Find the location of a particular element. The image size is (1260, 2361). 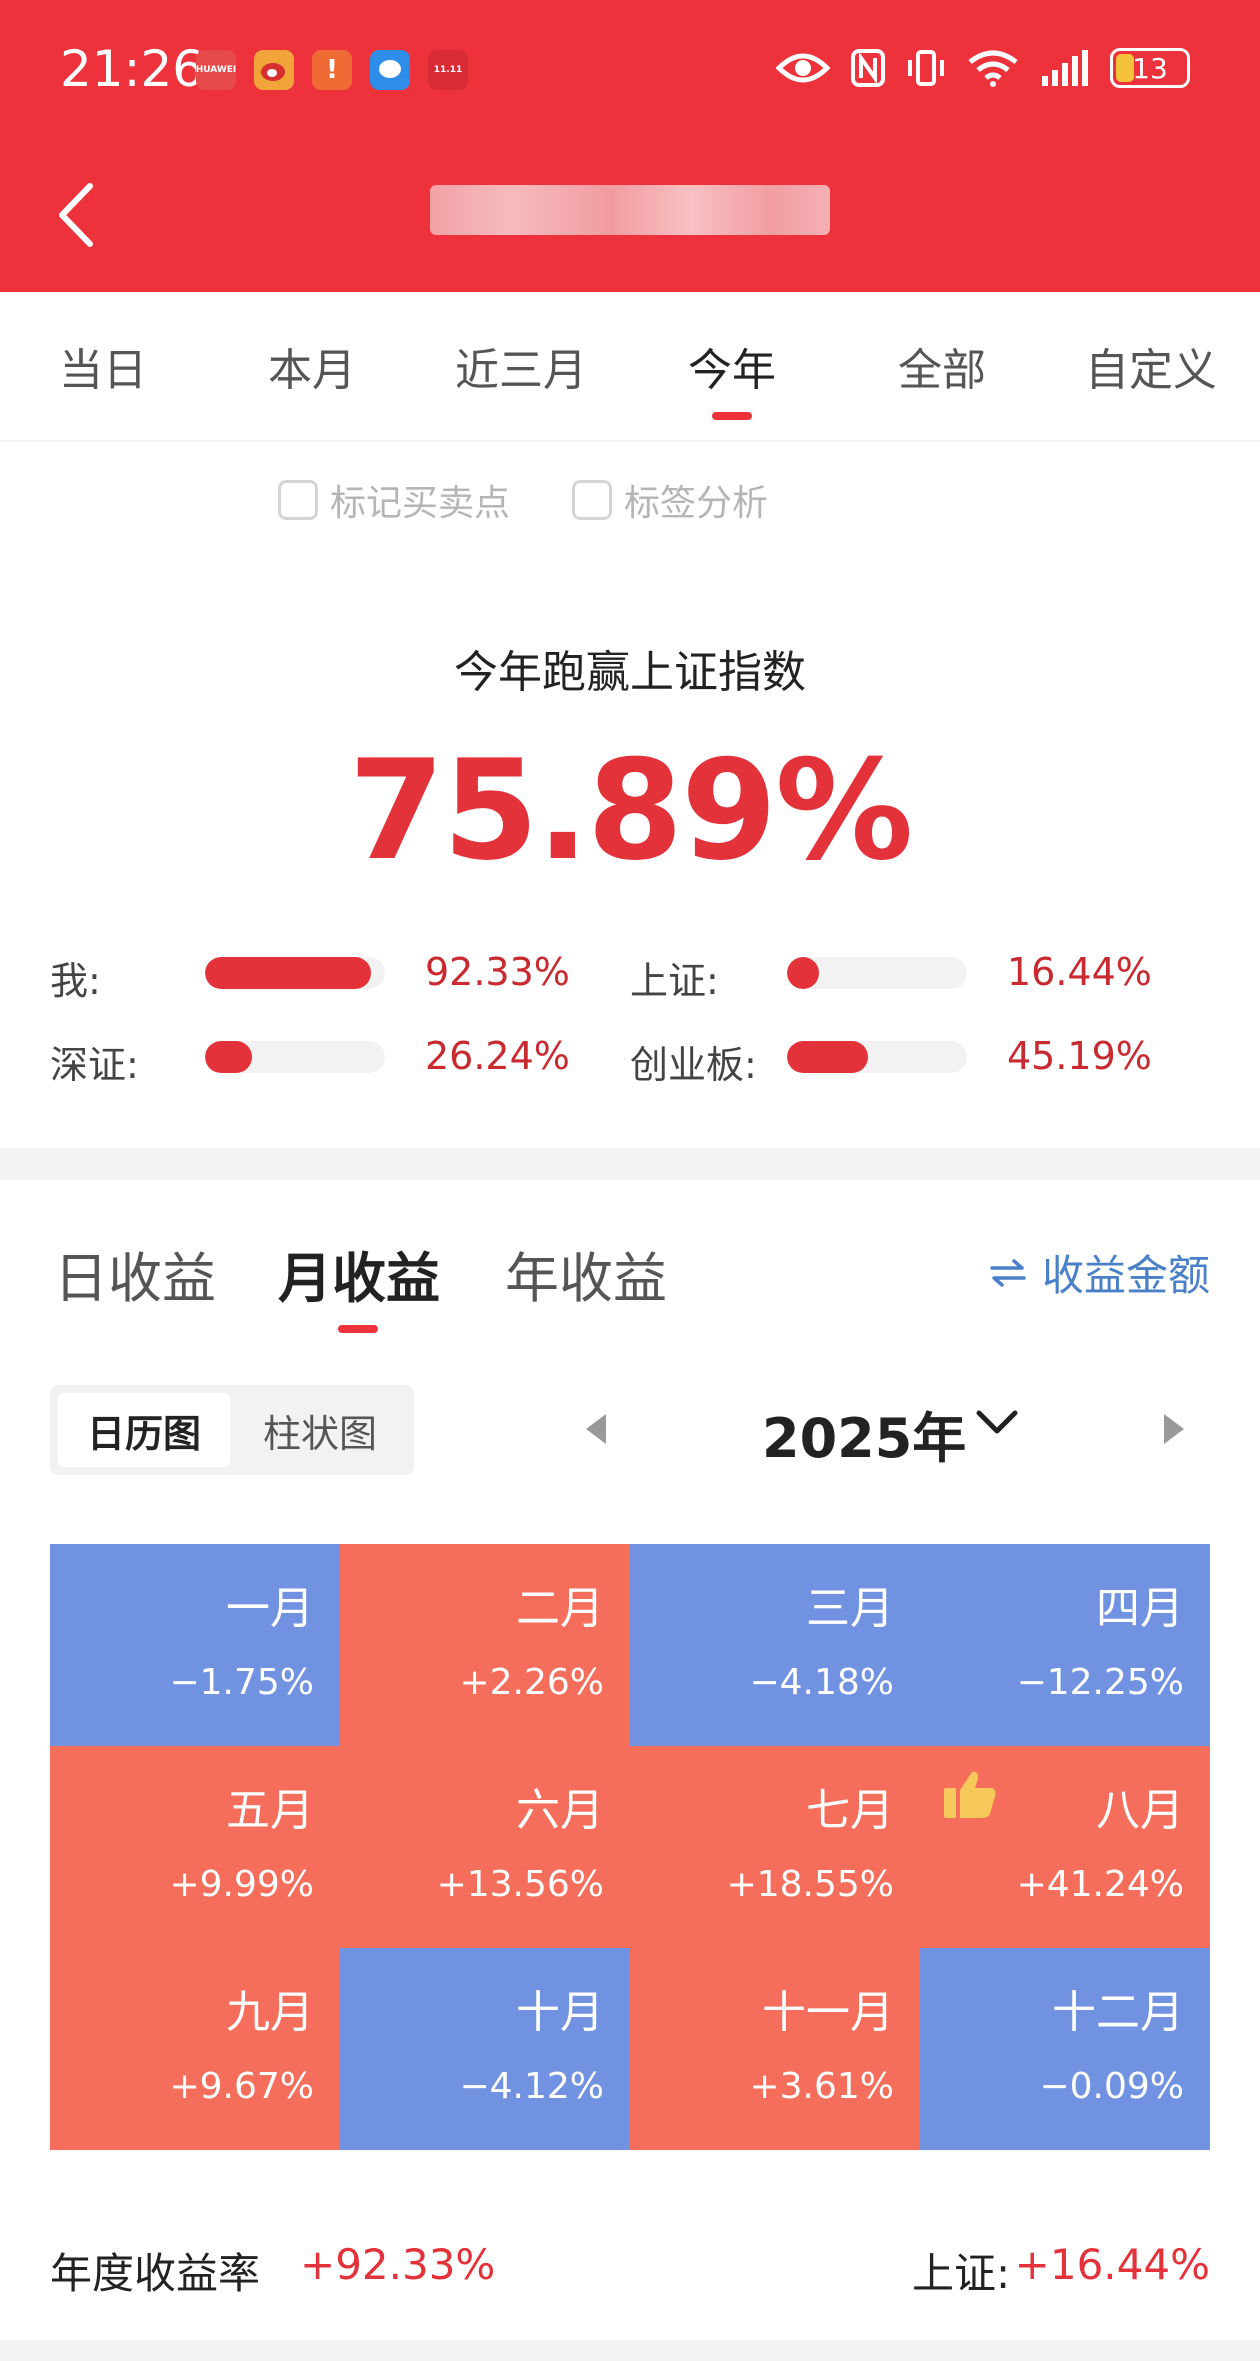

month-cell: 十月 −4.12% is located at coordinates (485, 2049).